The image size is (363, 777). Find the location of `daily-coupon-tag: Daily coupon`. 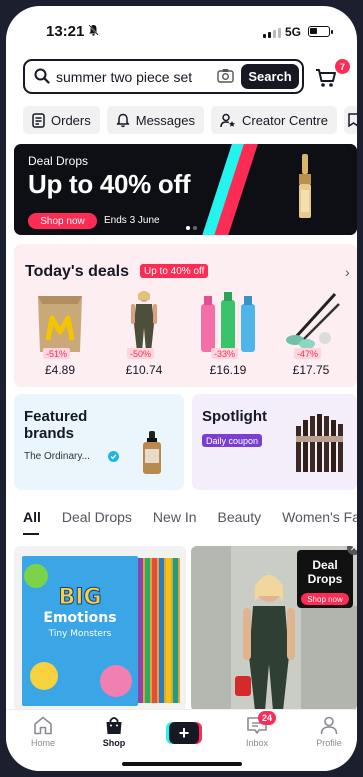

daily-coupon-tag: Daily coupon is located at coordinates (232, 440).